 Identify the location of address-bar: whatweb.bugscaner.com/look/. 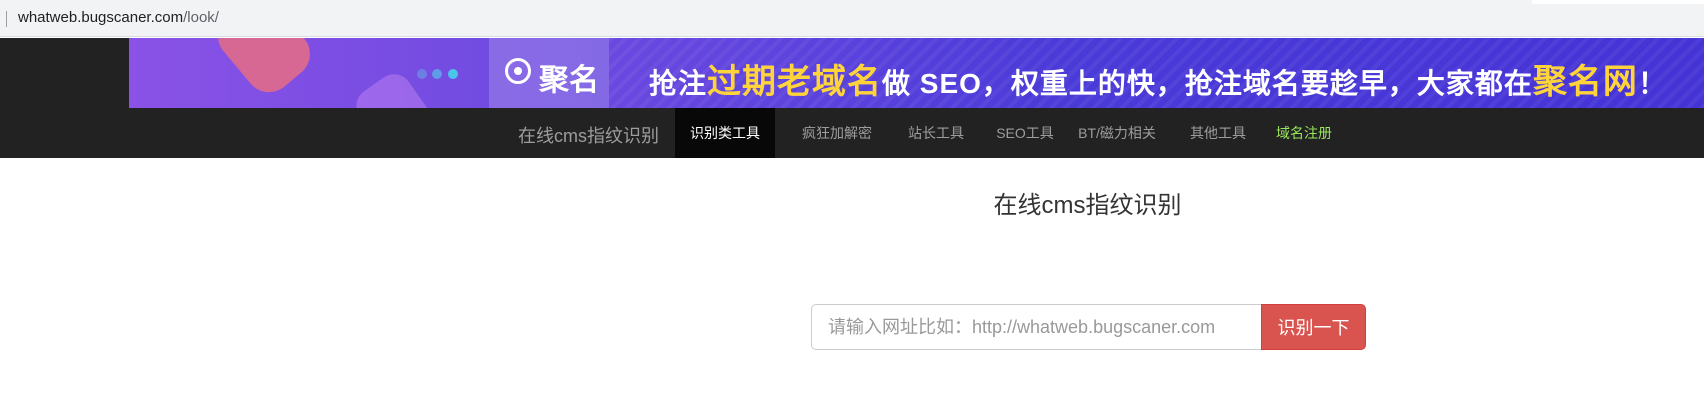
(852, 18).